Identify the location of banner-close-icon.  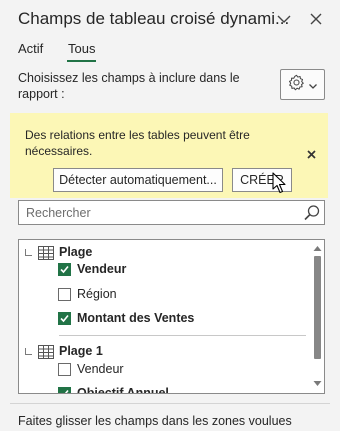
(311, 154).